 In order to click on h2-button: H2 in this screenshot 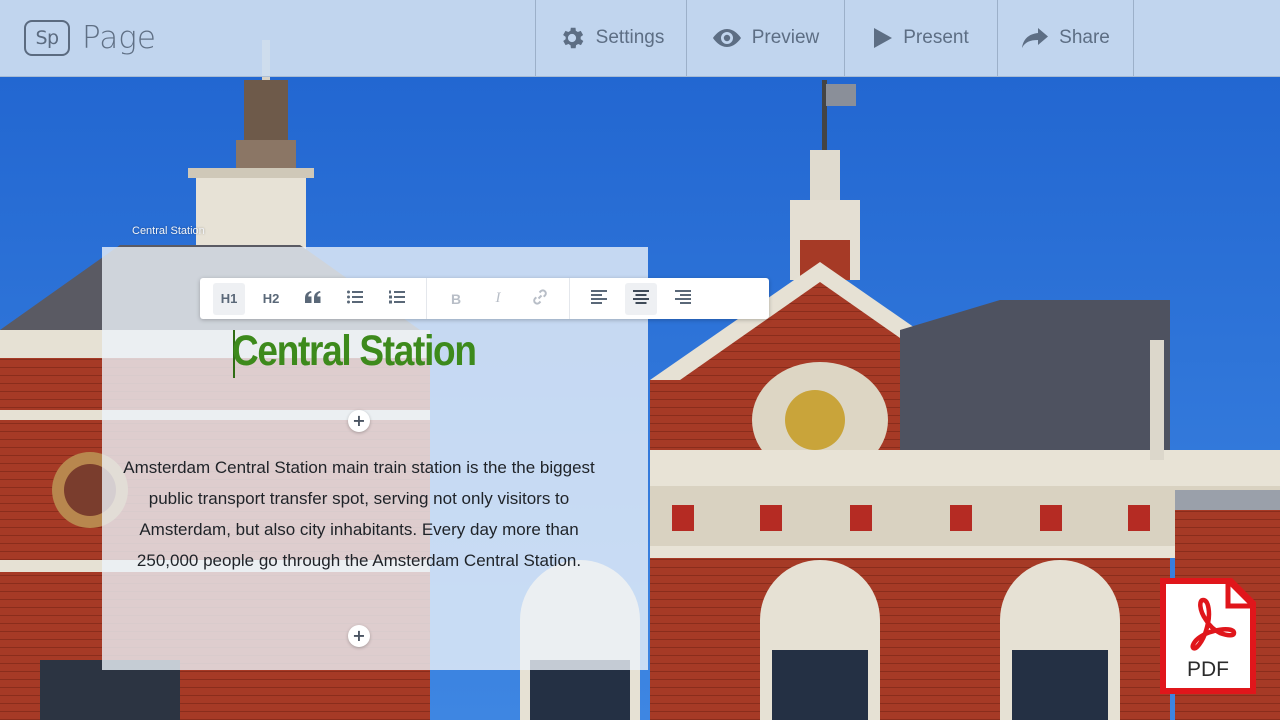, I will do `click(271, 299)`.